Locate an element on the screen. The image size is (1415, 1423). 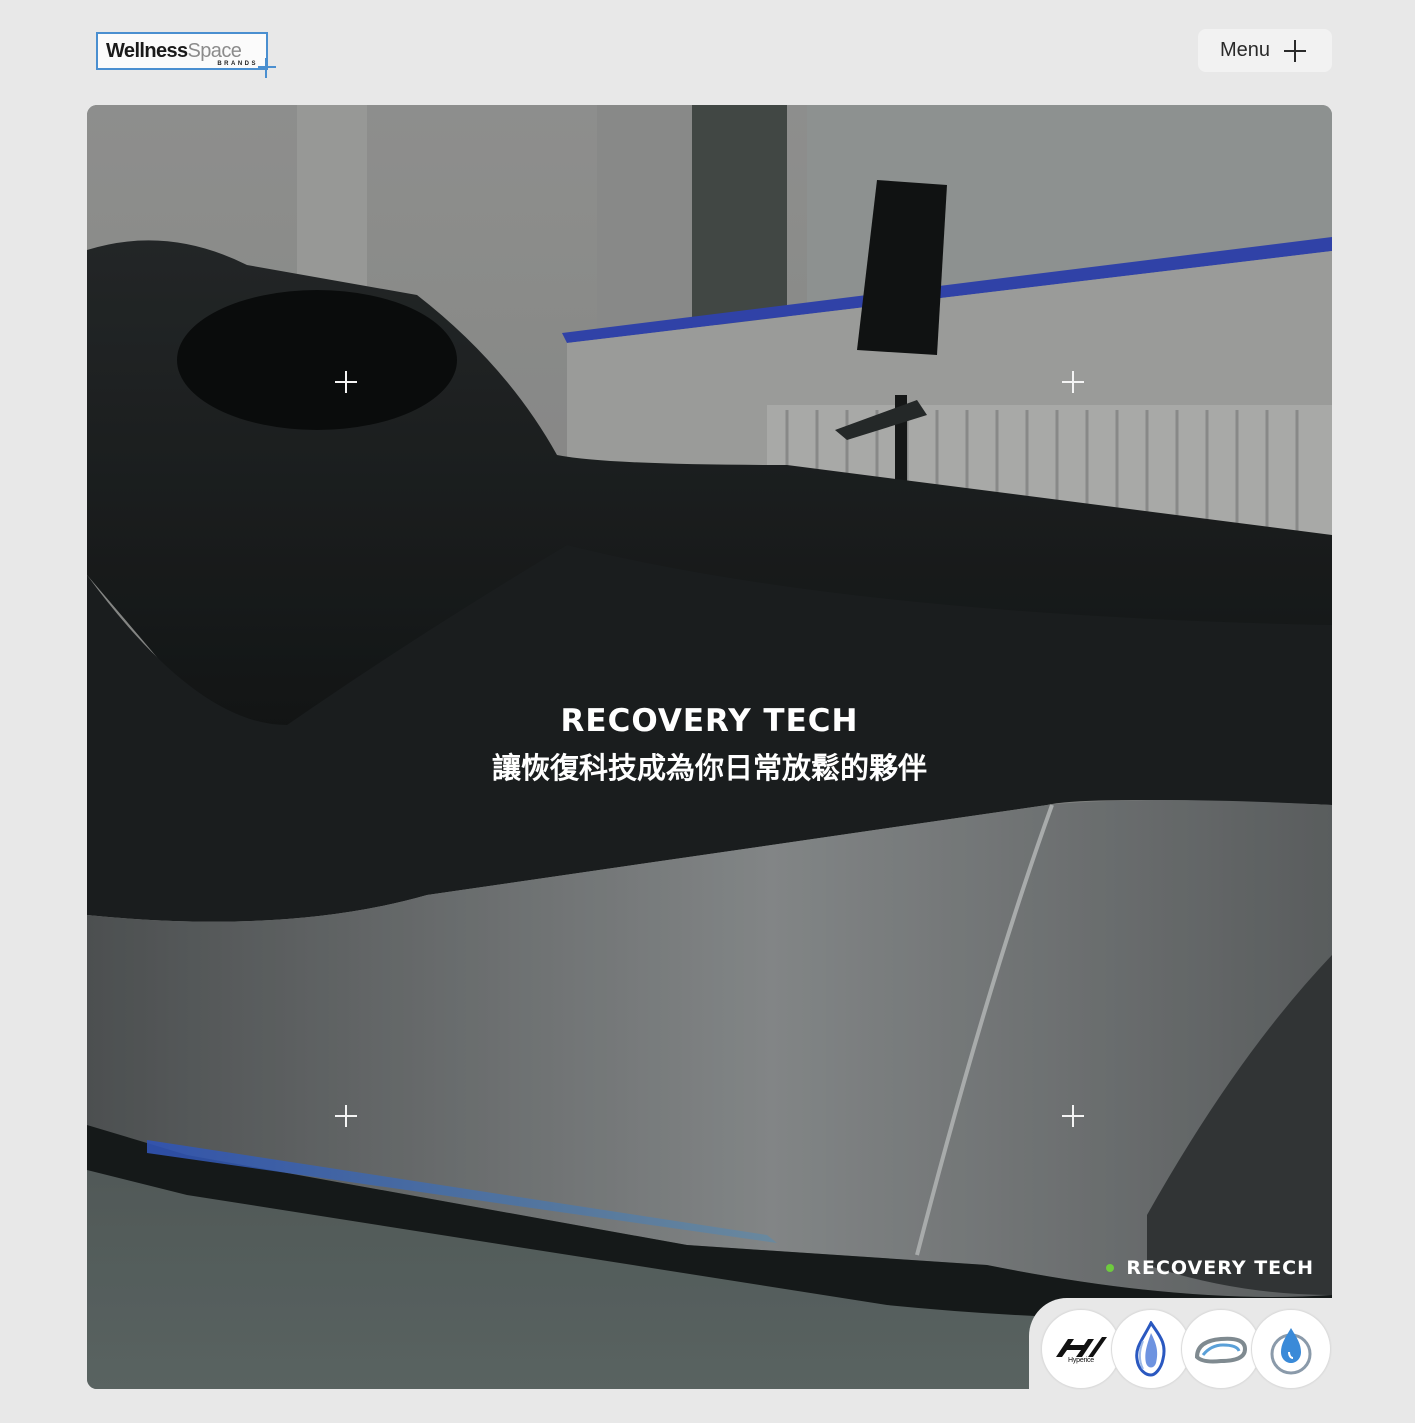
brand-drop is located at coordinates (1291, 1349).